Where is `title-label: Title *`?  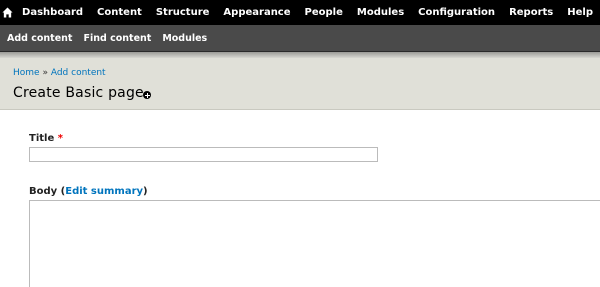
title-label: Title * is located at coordinates (46, 138).